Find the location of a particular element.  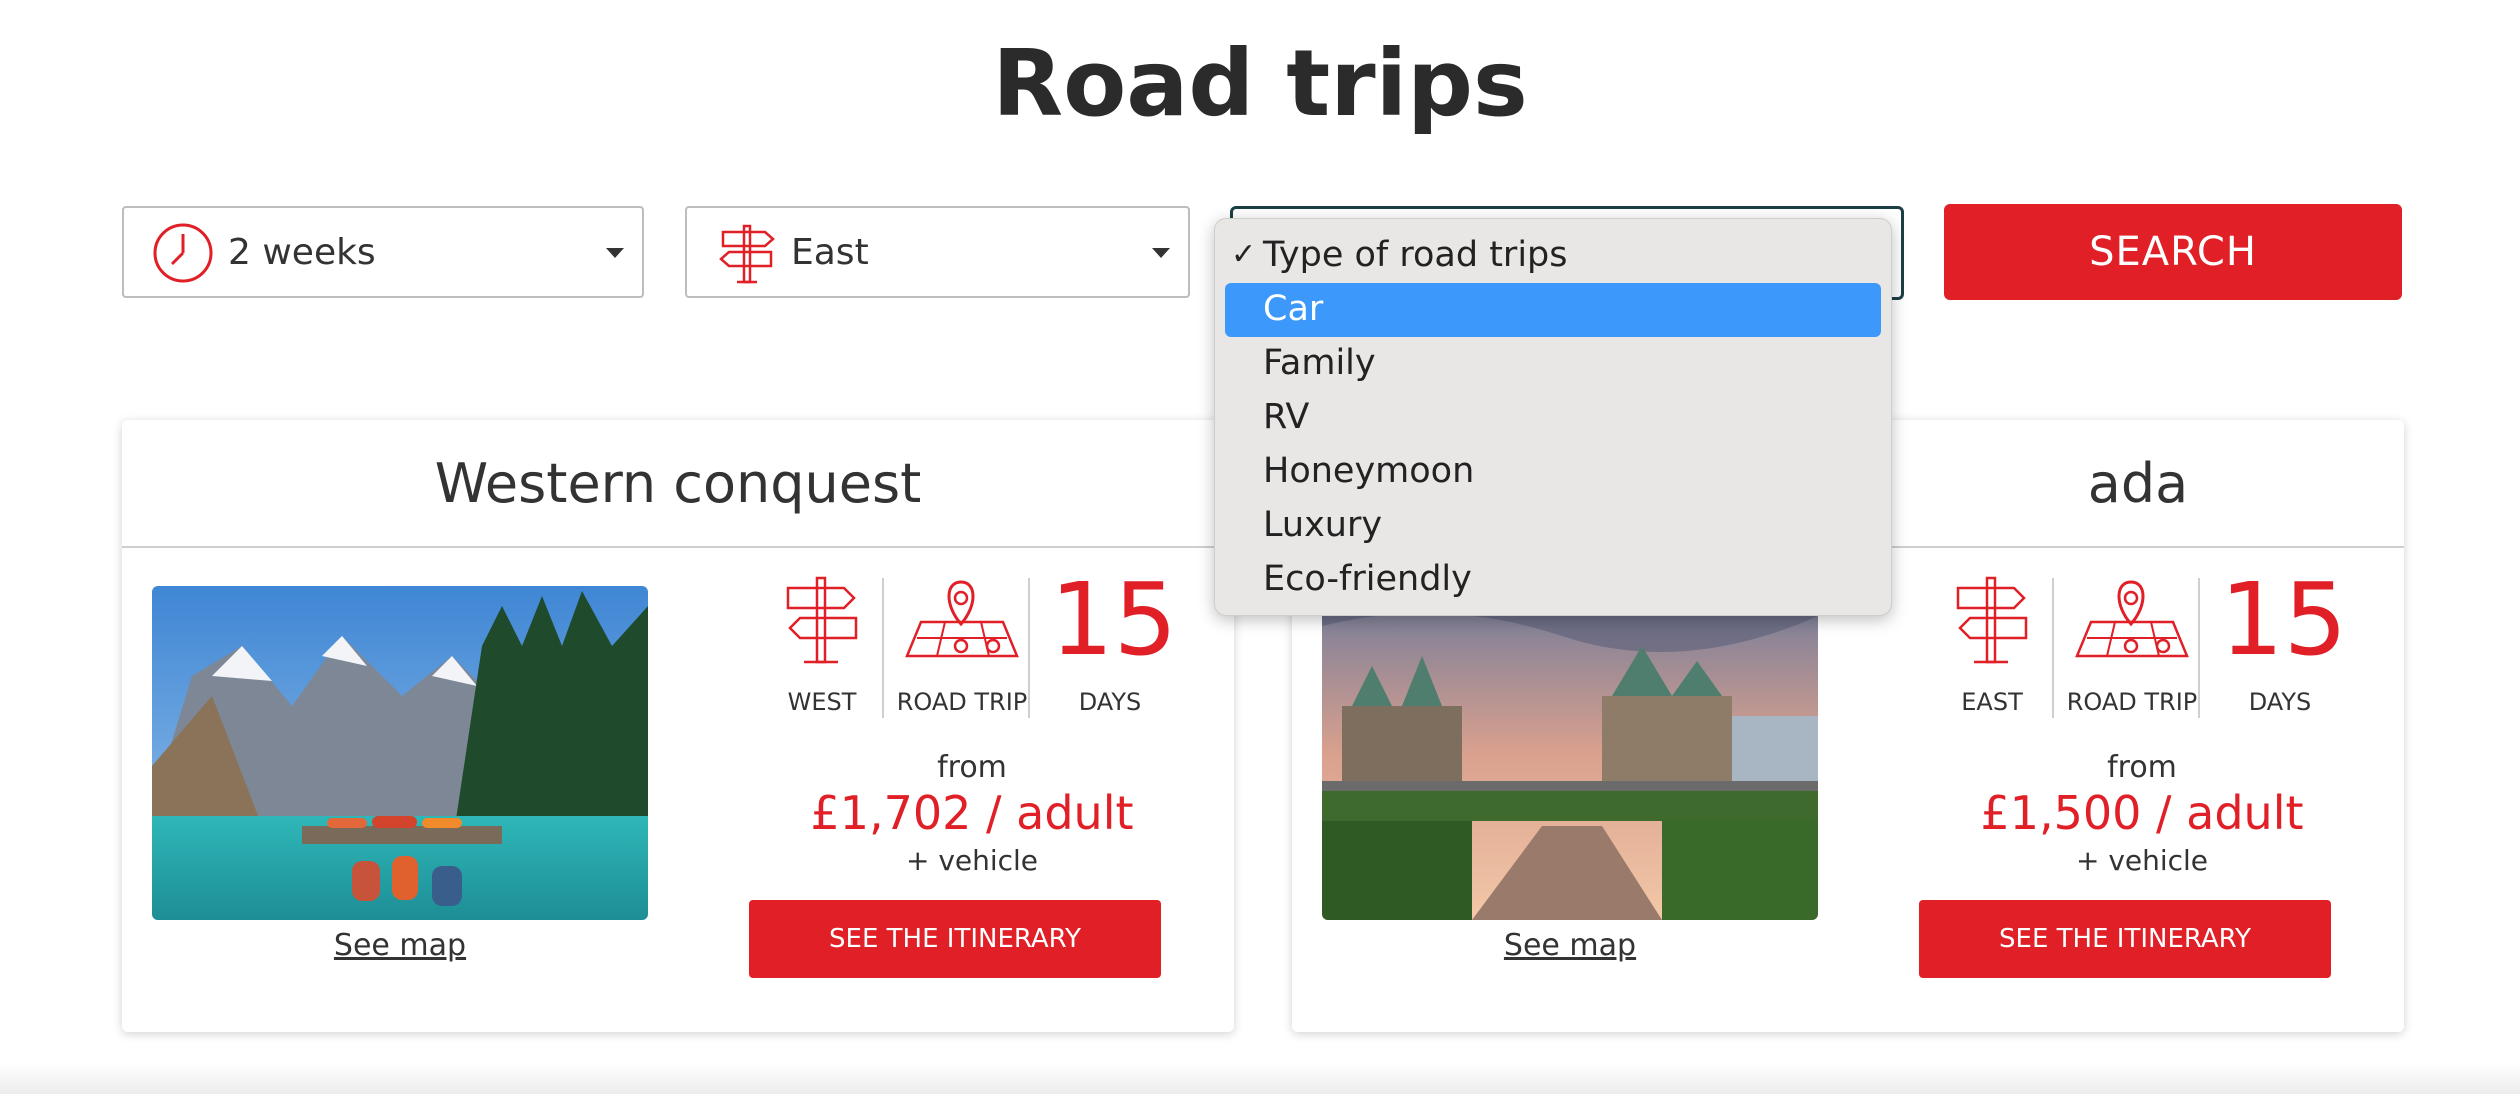

trip-photo-city is located at coordinates (1570, 753).